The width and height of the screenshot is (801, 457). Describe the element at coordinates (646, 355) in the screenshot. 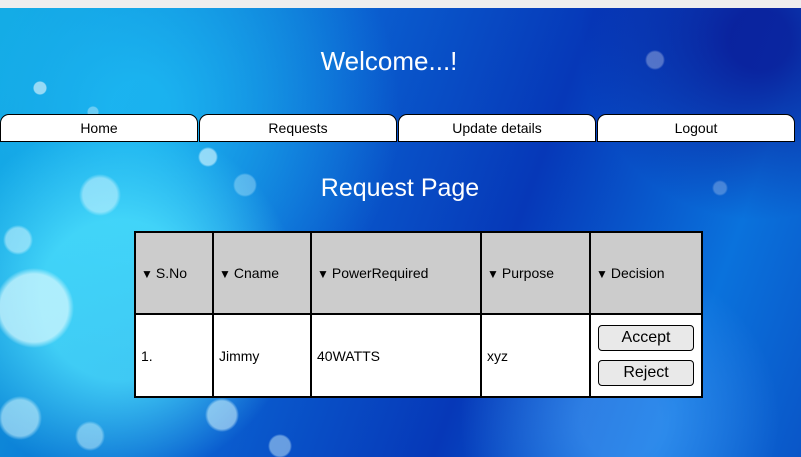

I see `cell-decision: Accept Reject` at that location.